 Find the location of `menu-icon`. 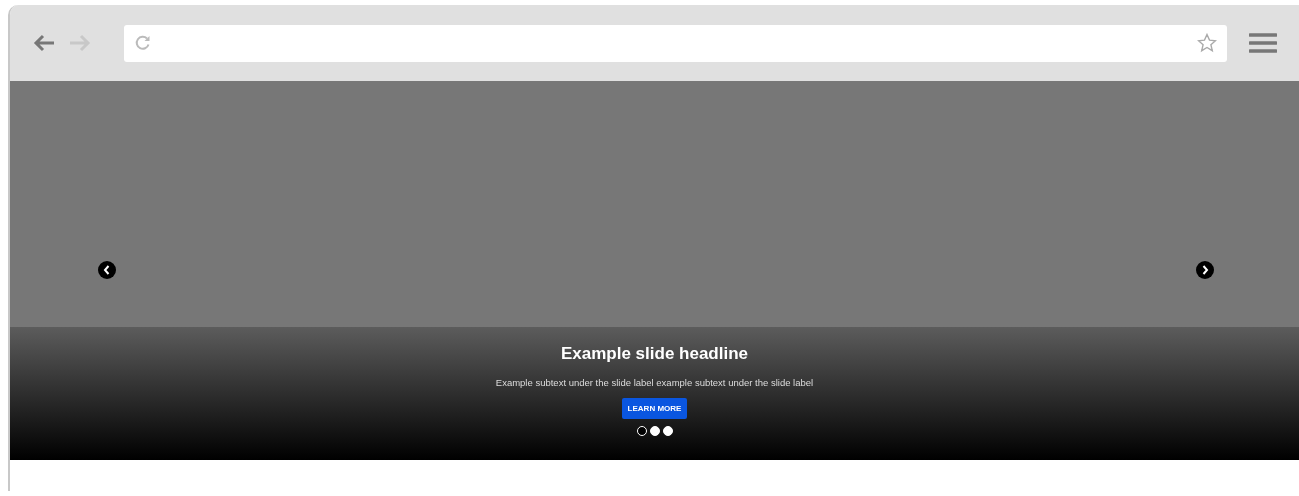

menu-icon is located at coordinates (1263, 43).